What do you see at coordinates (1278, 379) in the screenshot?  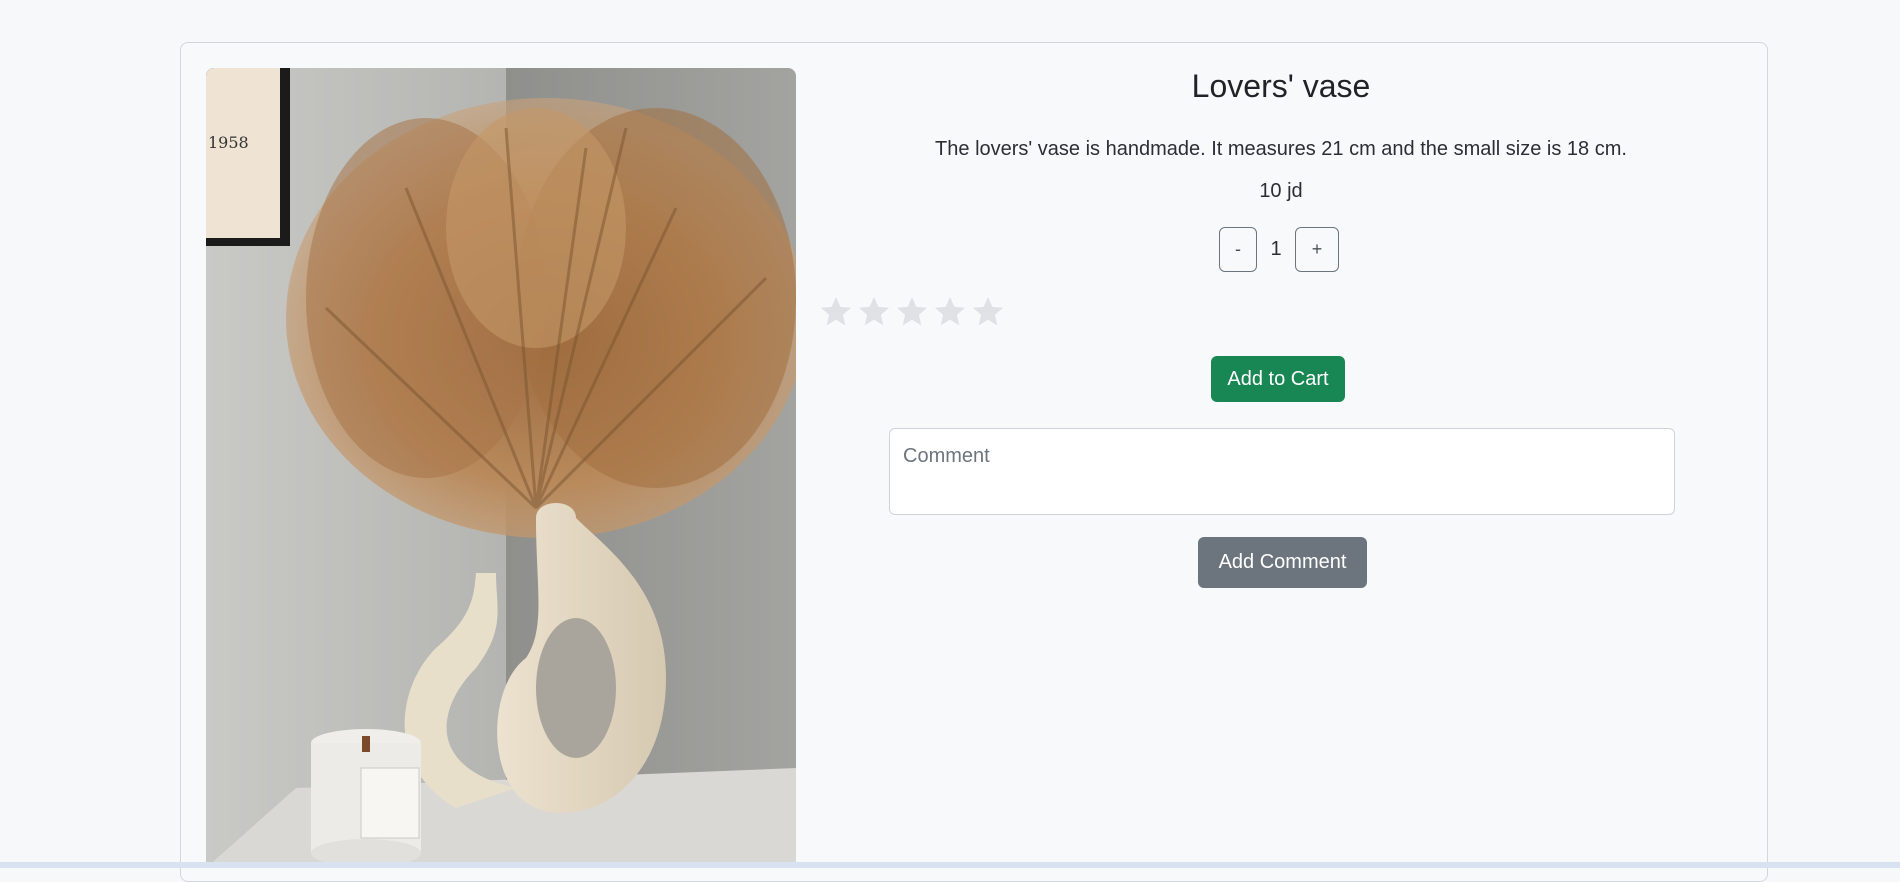 I see `add-to-cart-button: Add to Cart` at bounding box center [1278, 379].